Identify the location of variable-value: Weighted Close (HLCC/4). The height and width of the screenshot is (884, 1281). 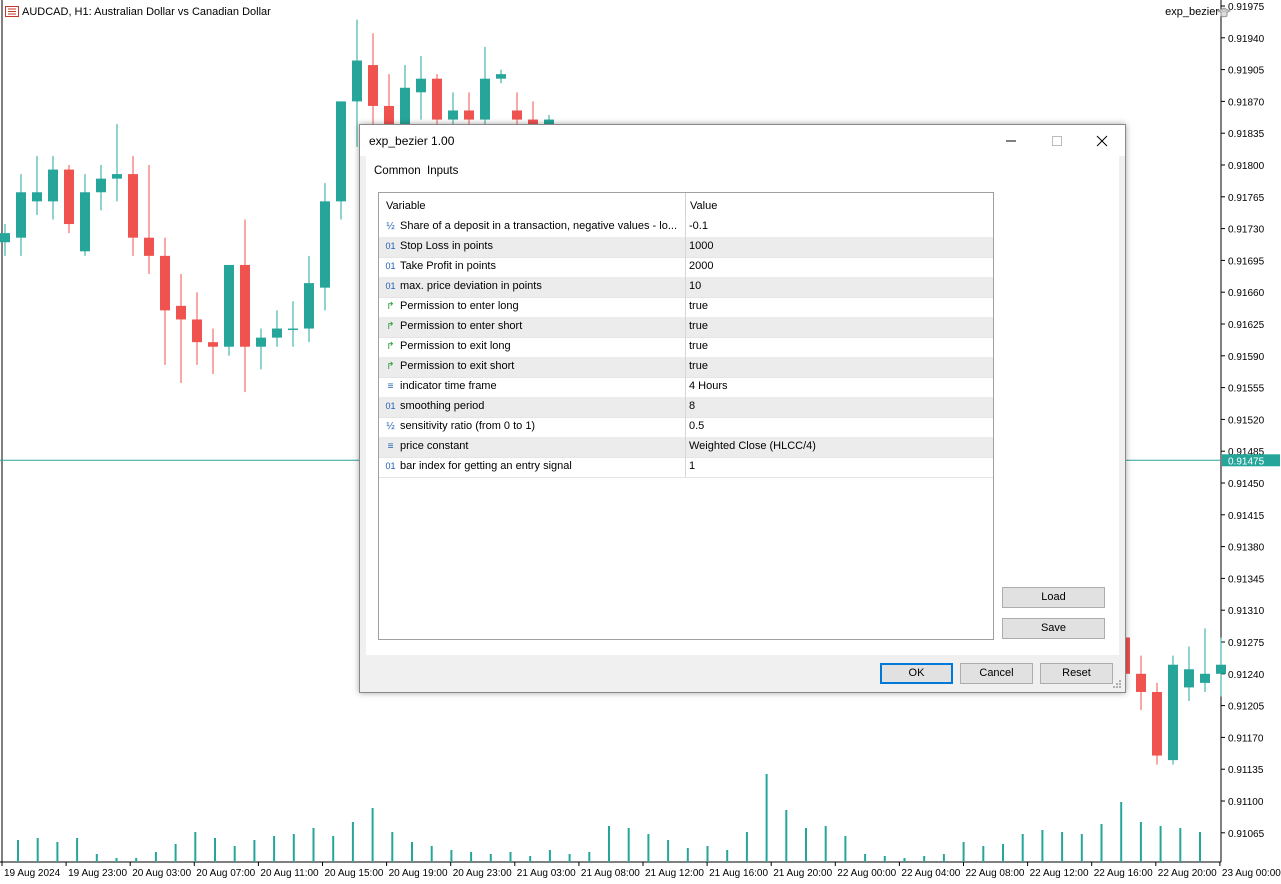
(752, 446).